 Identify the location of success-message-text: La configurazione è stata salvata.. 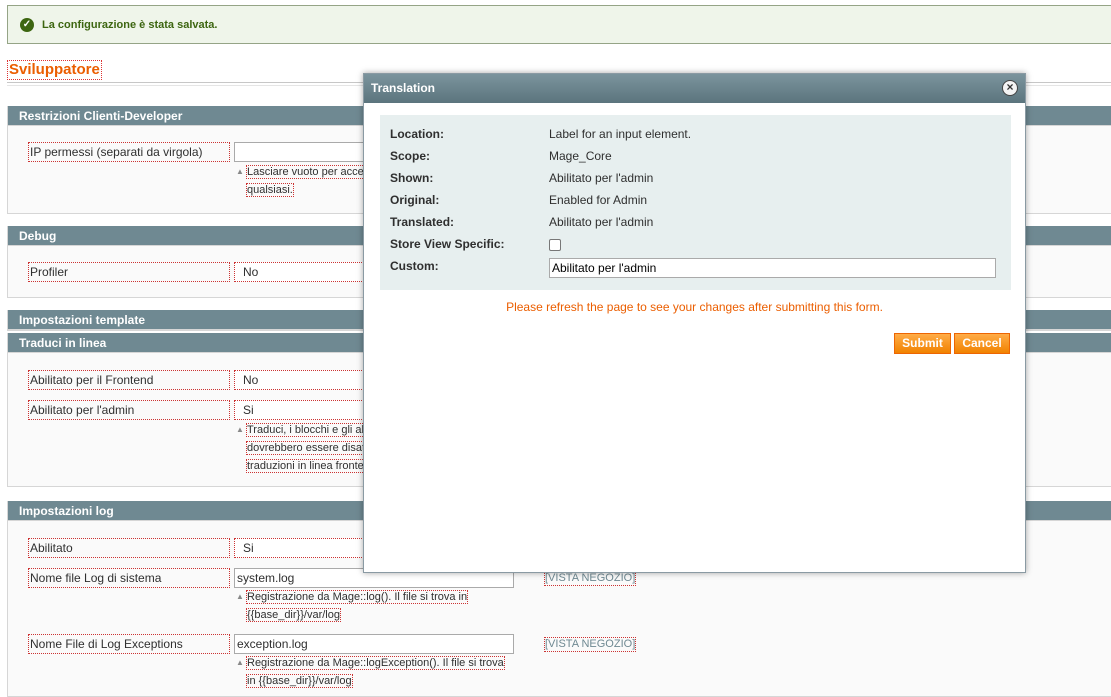
(130, 24).